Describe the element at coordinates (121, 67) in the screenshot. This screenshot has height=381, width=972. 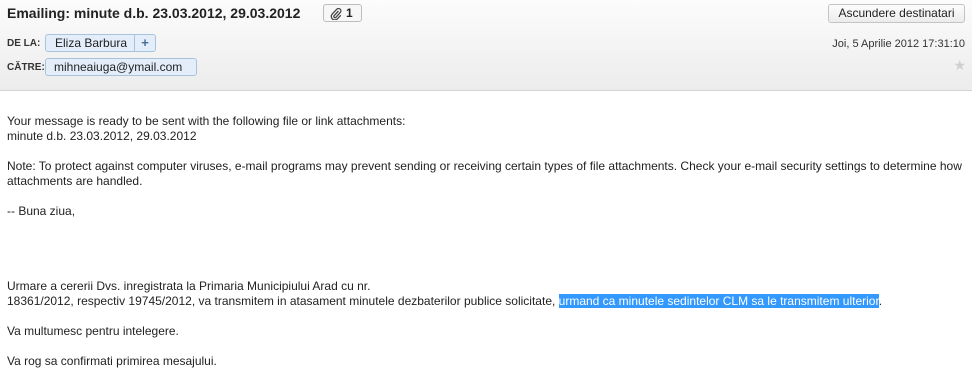
I see `recipient-chip: mihneaiuga@ymail.com` at that location.